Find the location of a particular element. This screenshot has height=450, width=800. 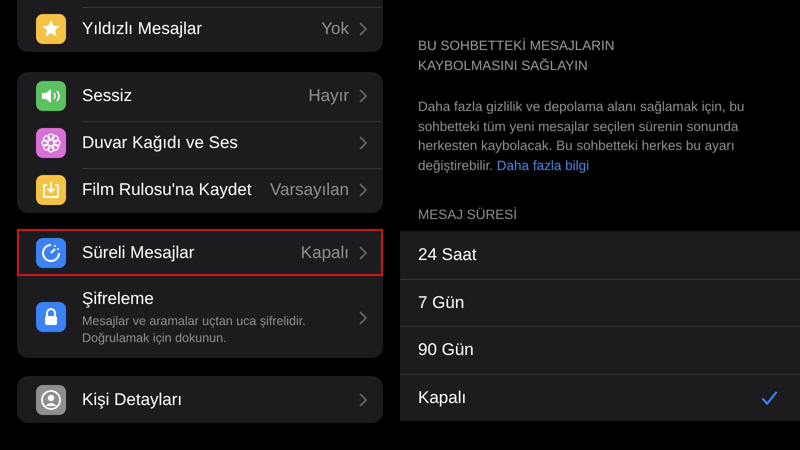

person-icon is located at coordinates (51, 399).